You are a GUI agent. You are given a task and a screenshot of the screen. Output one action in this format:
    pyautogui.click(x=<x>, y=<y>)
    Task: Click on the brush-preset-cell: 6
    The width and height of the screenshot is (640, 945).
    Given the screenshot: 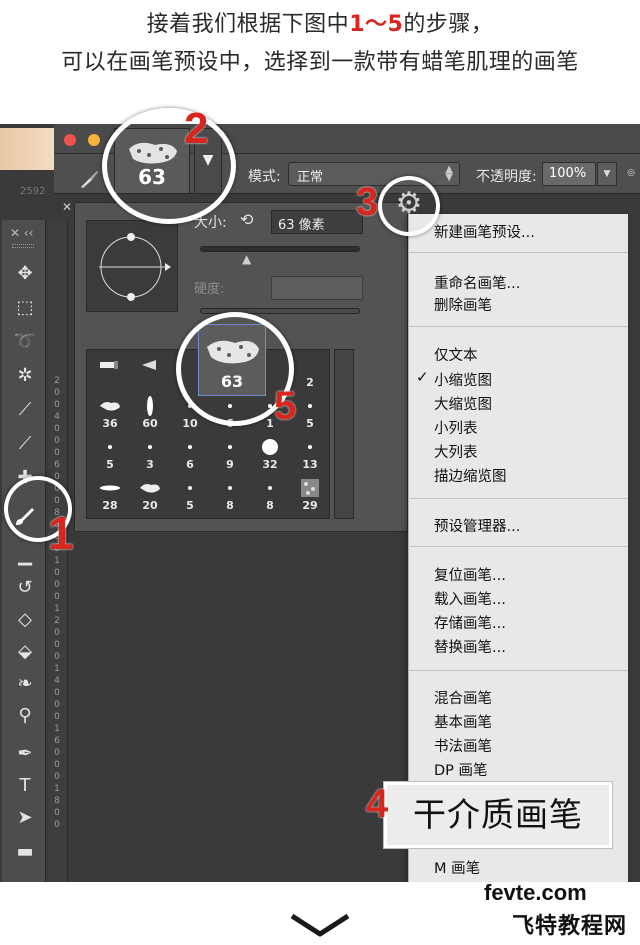 What is the action you would take?
    pyautogui.click(x=190, y=456)
    